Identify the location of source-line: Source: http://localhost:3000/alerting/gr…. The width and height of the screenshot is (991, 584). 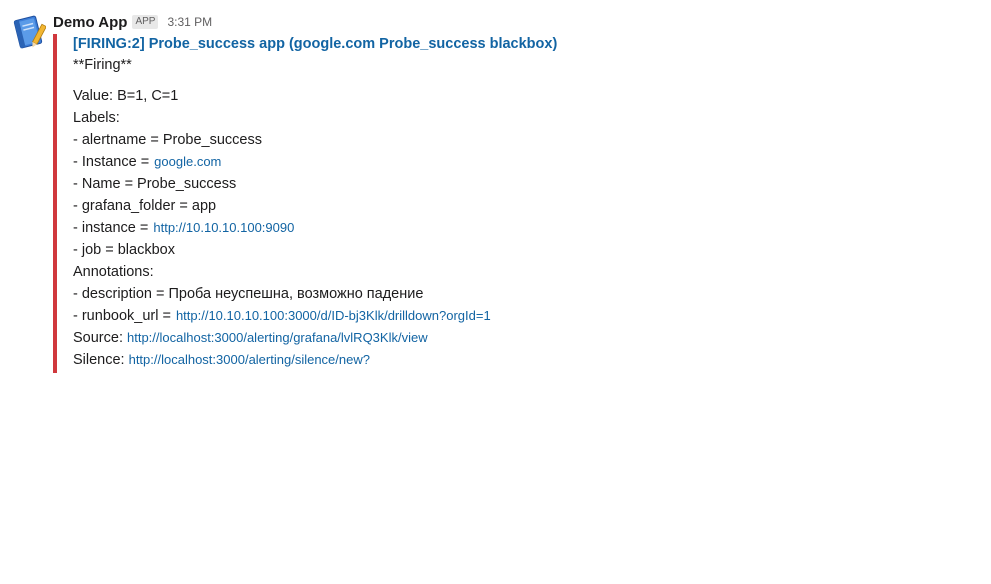
(423, 338).